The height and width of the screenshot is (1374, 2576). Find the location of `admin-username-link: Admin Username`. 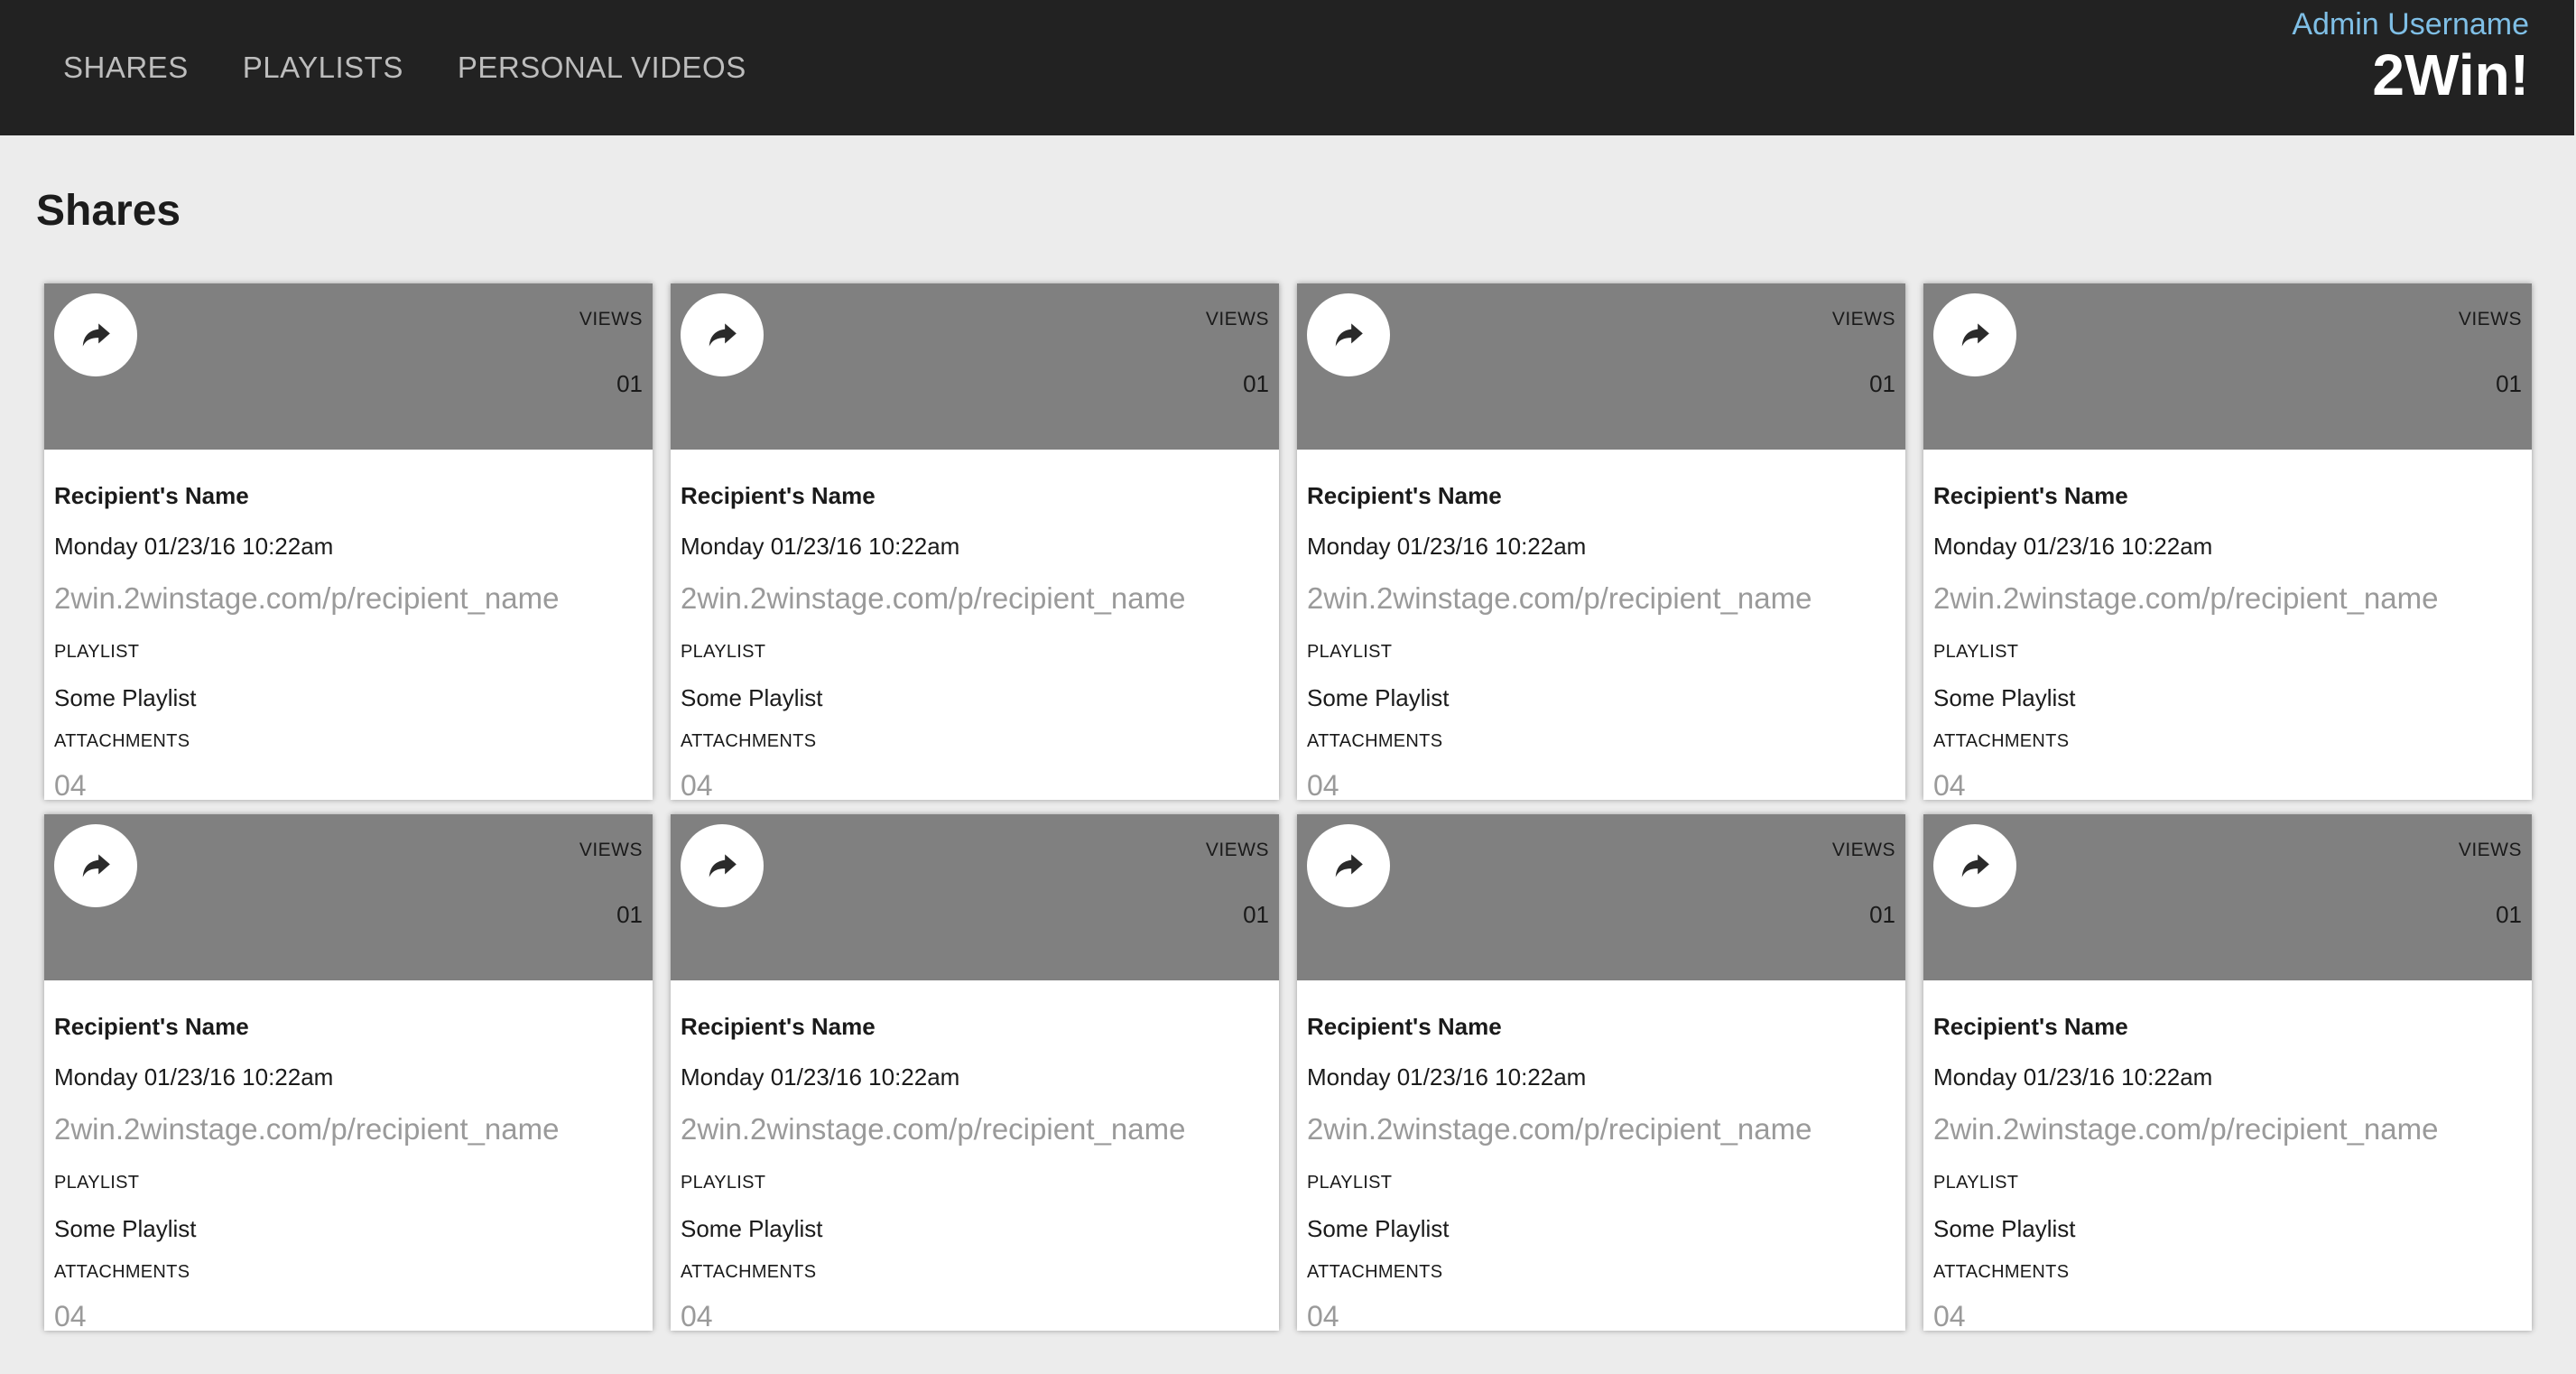

admin-username-link: Admin Username is located at coordinates (2410, 24).